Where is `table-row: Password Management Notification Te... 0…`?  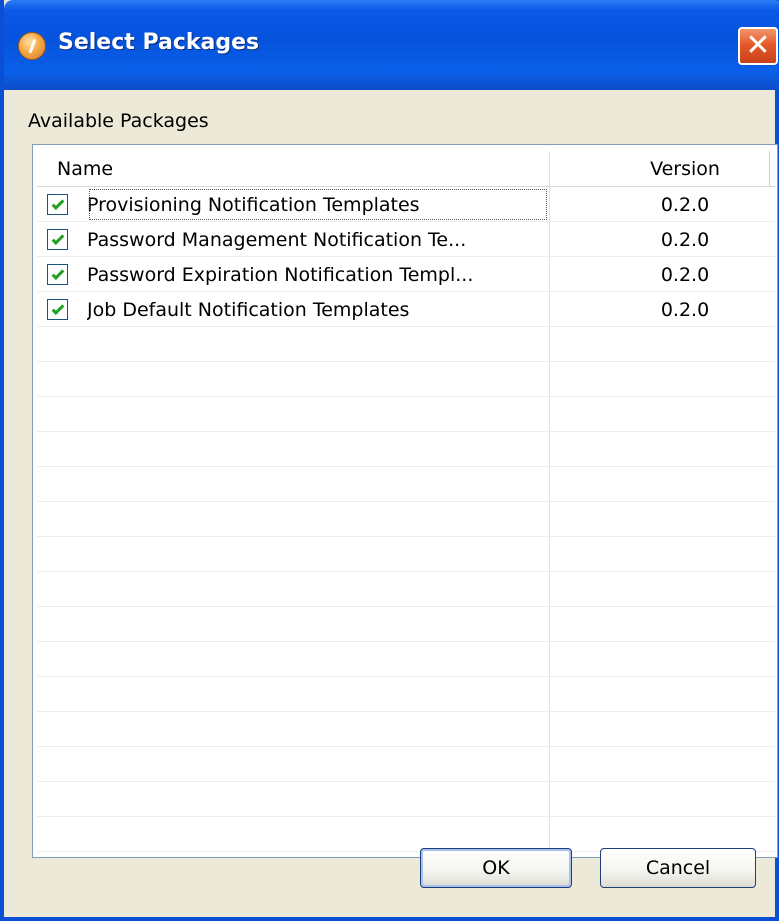 table-row: Password Management Notification Te... 0… is located at coordinates (406, 239).